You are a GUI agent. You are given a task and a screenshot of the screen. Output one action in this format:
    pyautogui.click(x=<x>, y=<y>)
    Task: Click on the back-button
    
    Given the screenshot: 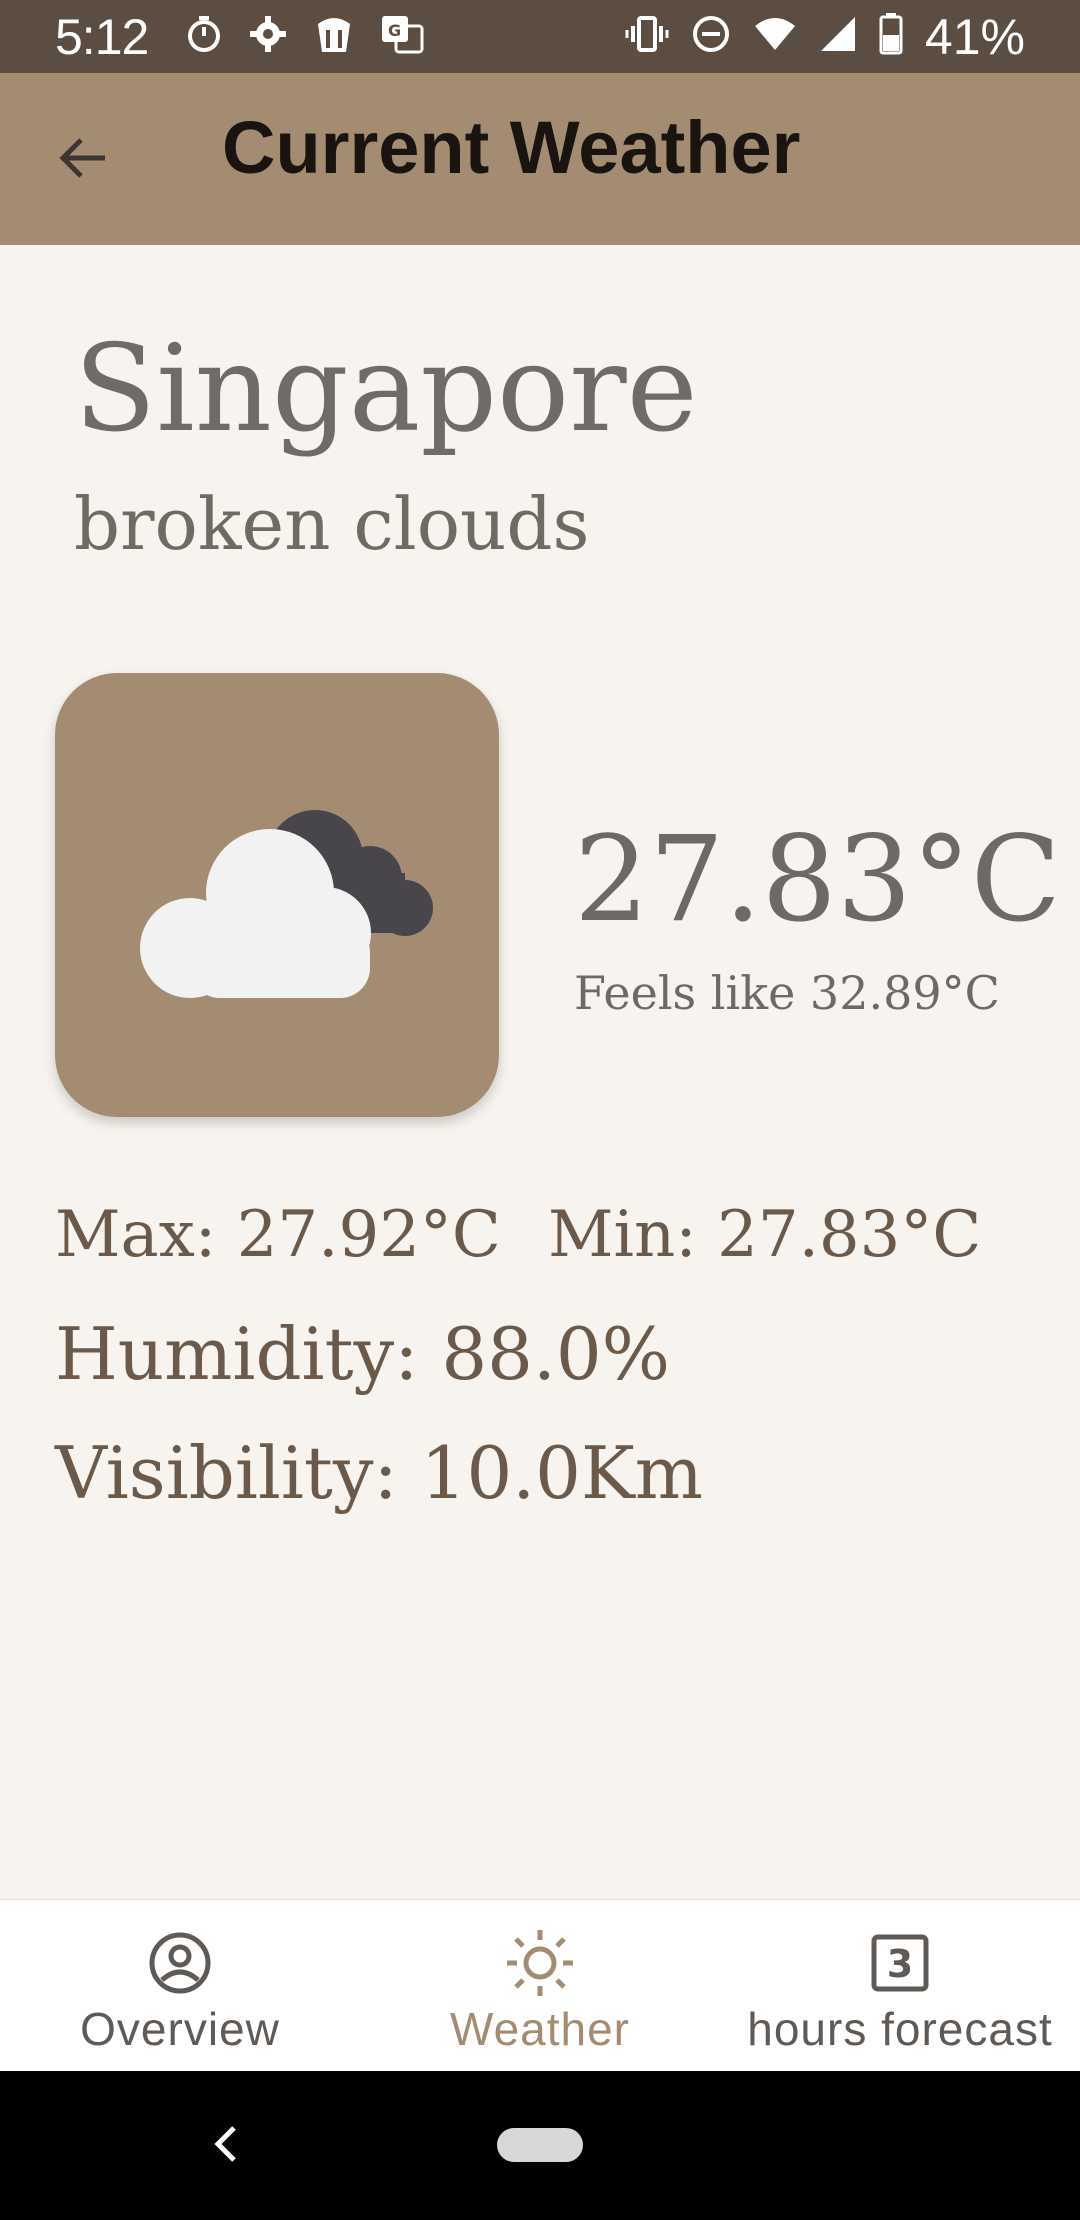 What is the action you would take?
    pyautogui.click(x=83, y=160)
    